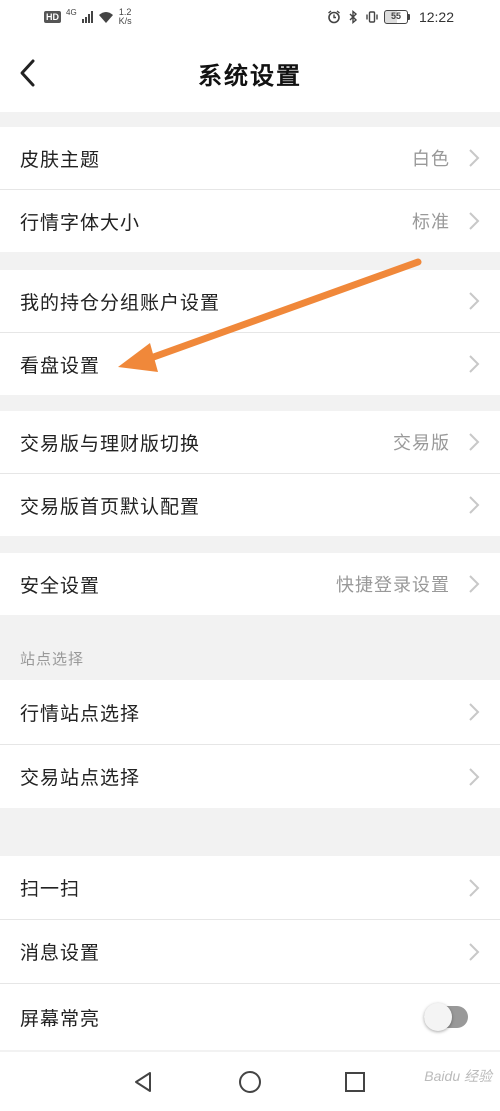 The width and height of the screenshot is (500, 1111). Describe the element at coordinates (120, 302) in the screenshot. I see `row-label: 我的持仓分组账户设置` at that location.